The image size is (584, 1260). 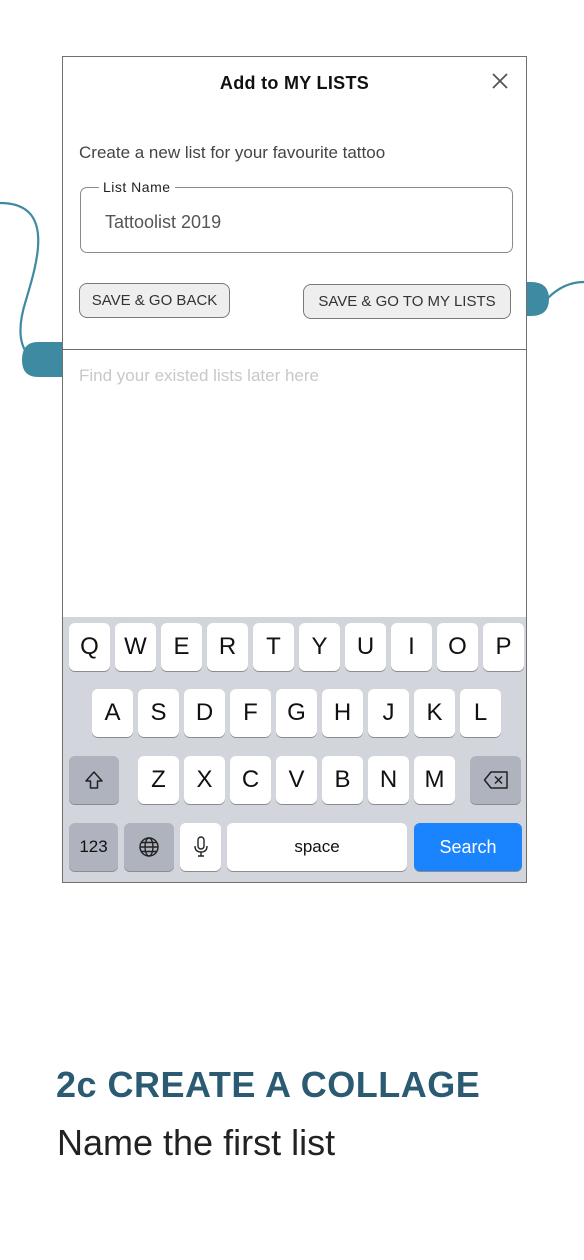 I want to click on key-a: A, so click(x=112, y=713).